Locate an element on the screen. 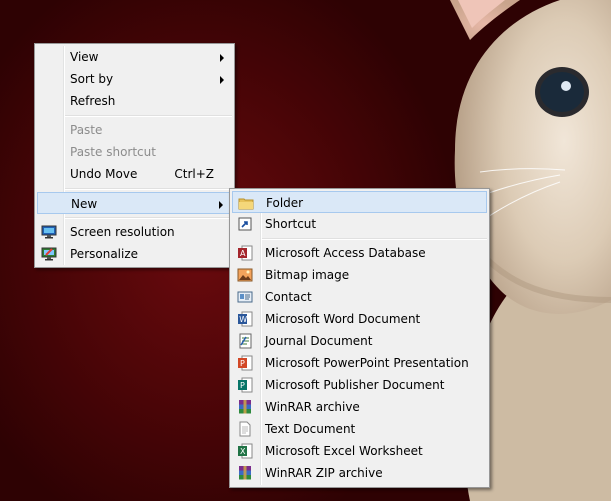 The width and height of the screenshot is (611, 501). text-document-icon is located at coordinates (245, 429).